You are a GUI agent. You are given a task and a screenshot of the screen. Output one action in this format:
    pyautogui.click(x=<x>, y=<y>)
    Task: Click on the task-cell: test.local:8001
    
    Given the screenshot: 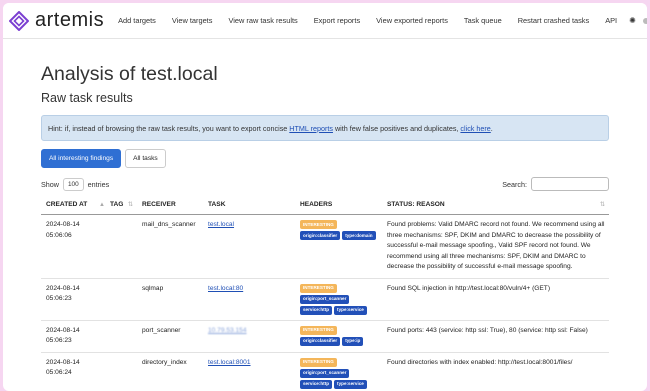 What is the action you would take?
    pyautogui.click(x=249, y=371)
    